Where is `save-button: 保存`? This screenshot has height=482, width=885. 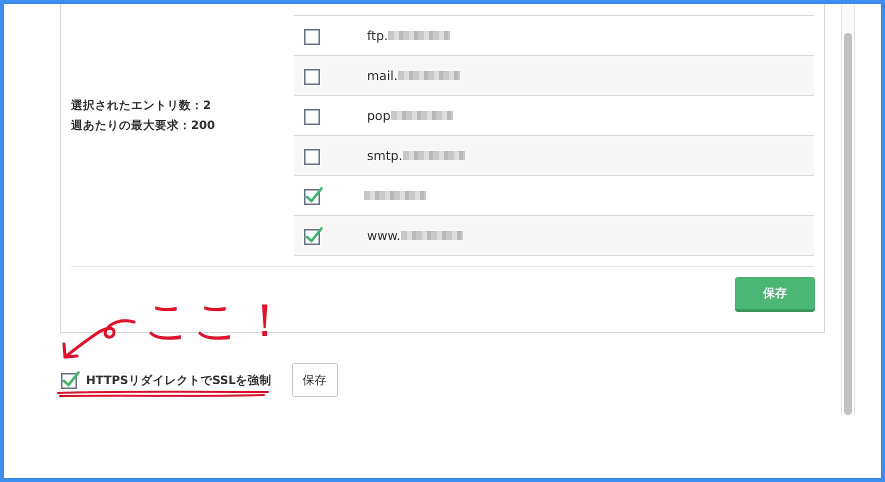 save-button: 保存 is located at coordinates (315, 380).